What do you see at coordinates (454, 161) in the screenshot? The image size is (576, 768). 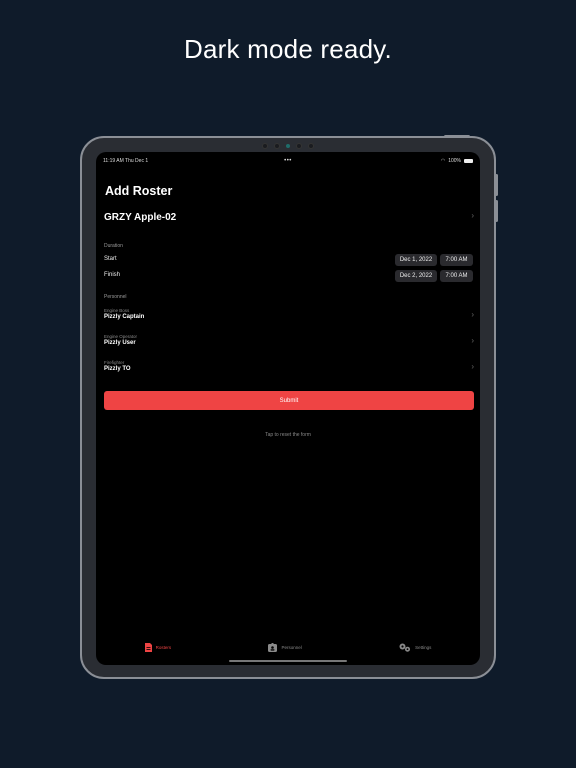 I see `battery-percent: 100%` at bounding box center [454, 161].